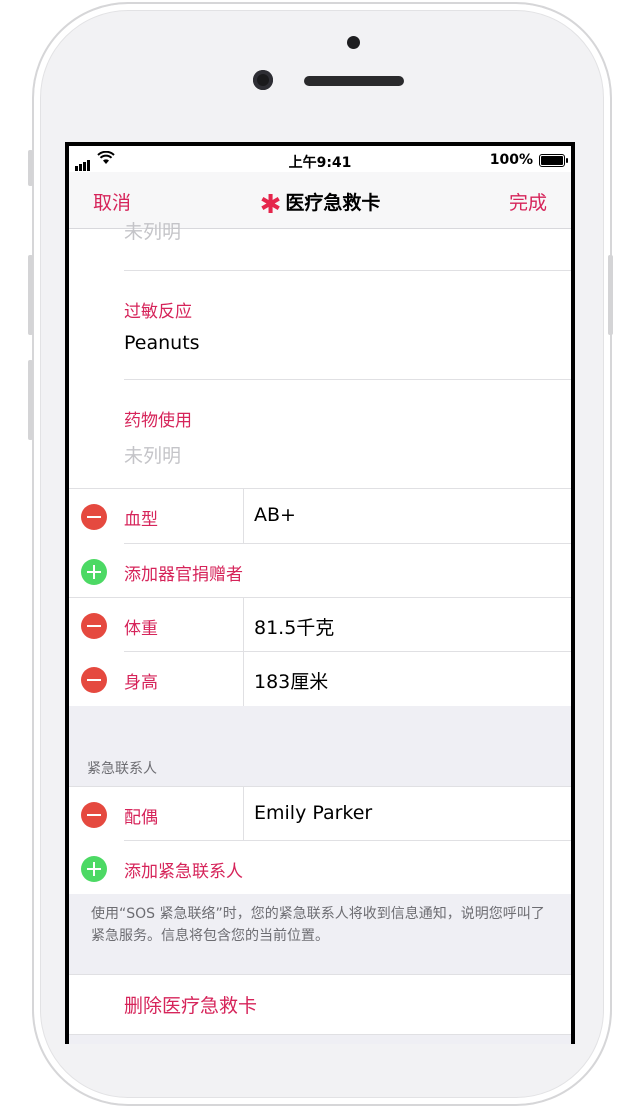 This screenshot has height=1106, width=640. Describe the element at coordinates (333, 203) in the screenshot. I see `page-title: 医疗急救卡` at that location.